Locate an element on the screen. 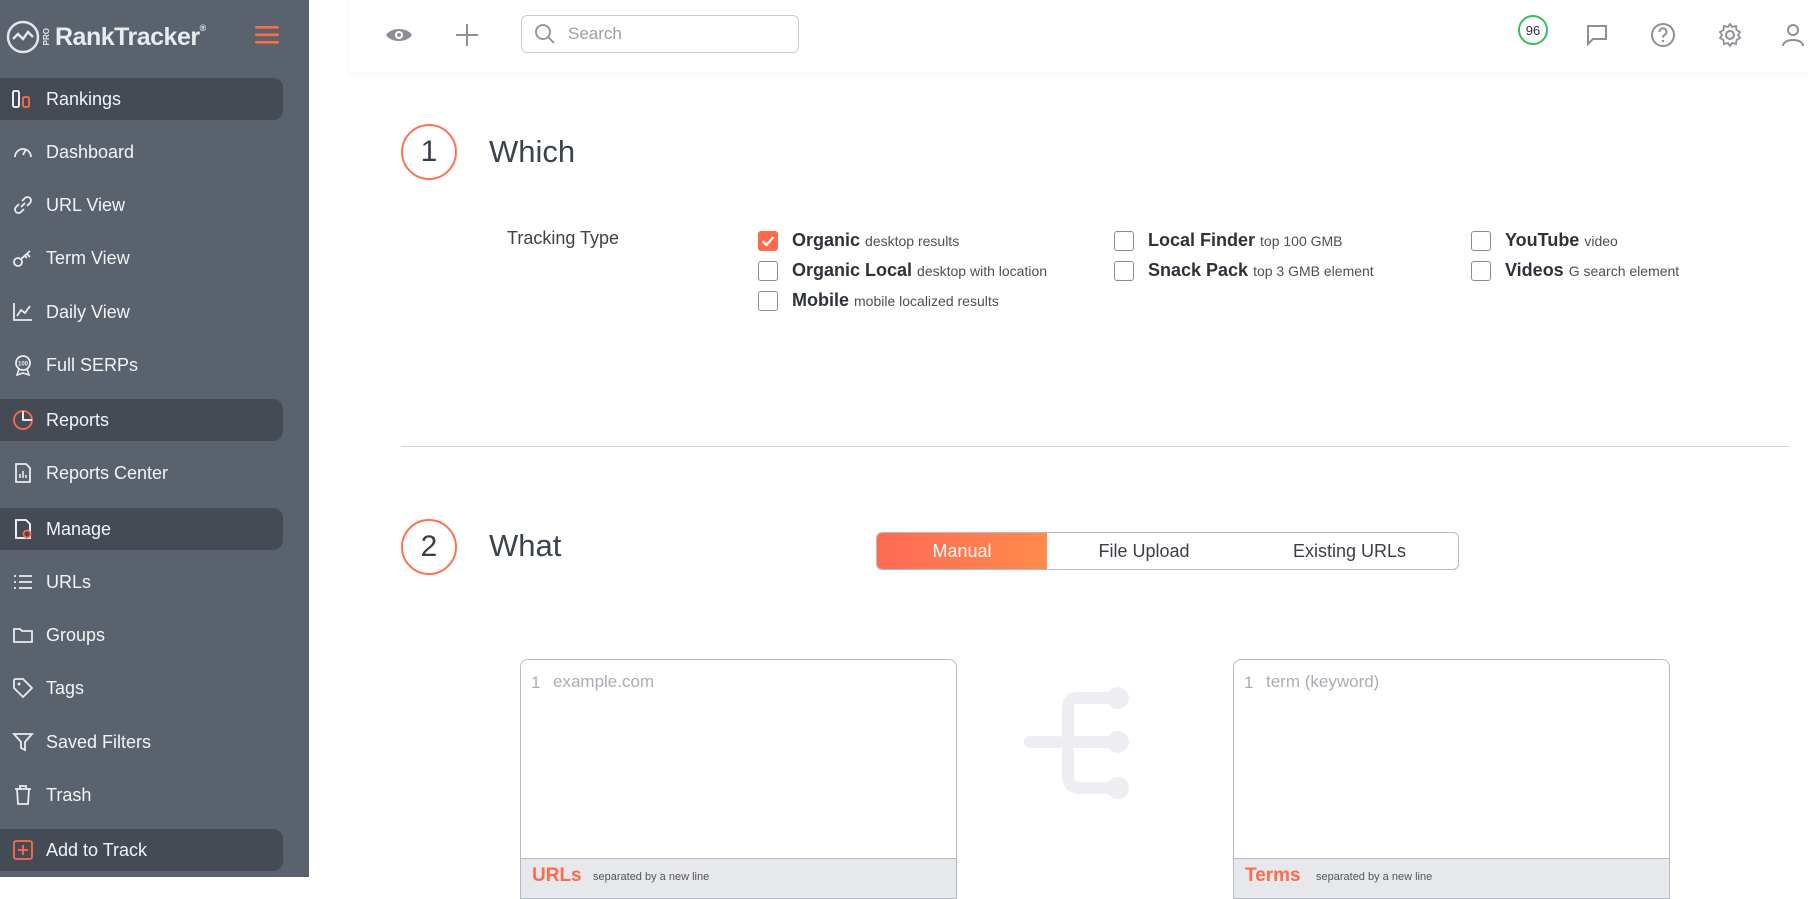 The height and width of the screenshot is (899, 1808). option-desc: top 3 GMB element is located at coordinates (1313, 270).